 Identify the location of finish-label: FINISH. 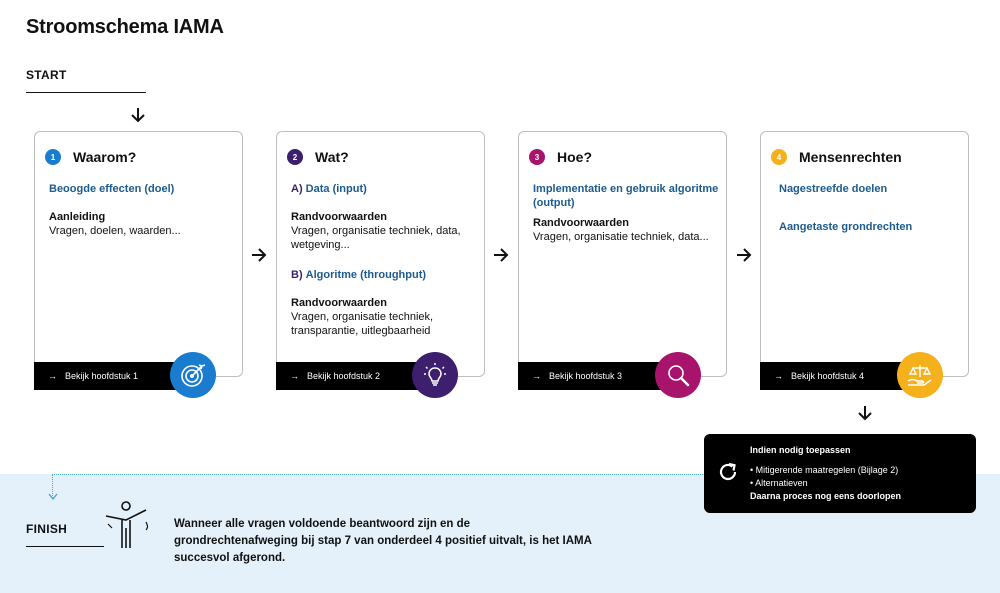
(47, 529).